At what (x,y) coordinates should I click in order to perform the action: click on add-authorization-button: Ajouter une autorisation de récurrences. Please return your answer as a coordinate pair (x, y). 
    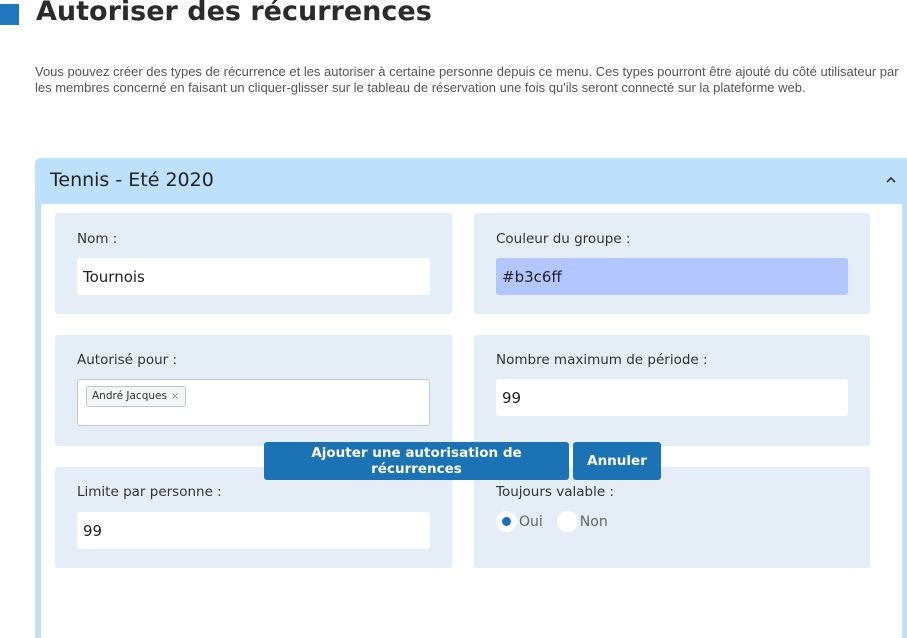
    Looking at the image, I should click on (416, 461).